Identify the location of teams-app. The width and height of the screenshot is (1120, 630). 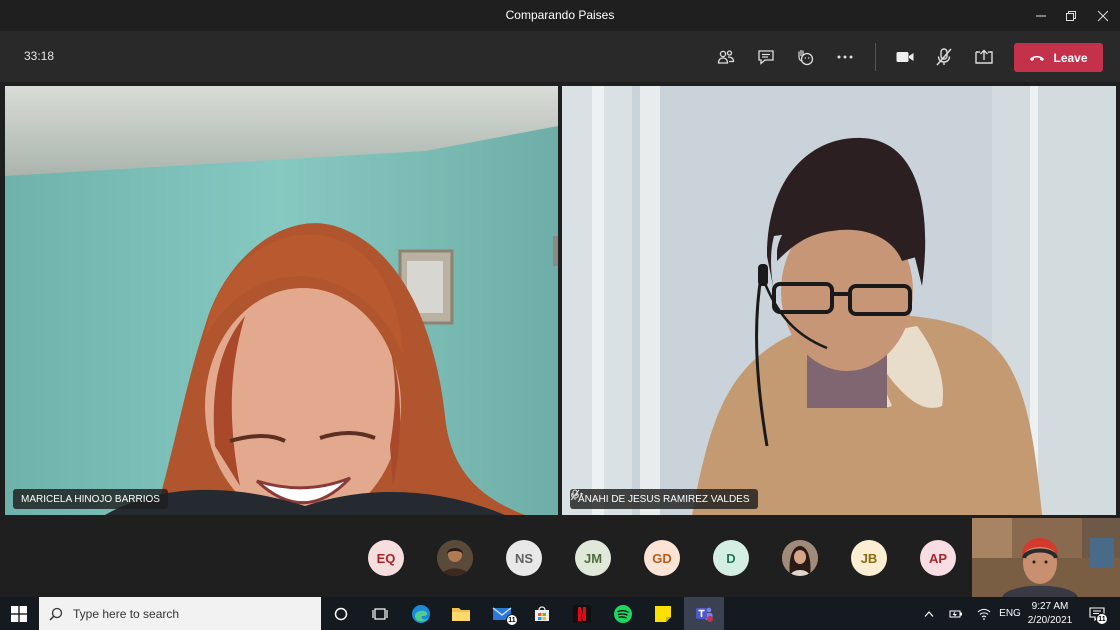
(704, 613).